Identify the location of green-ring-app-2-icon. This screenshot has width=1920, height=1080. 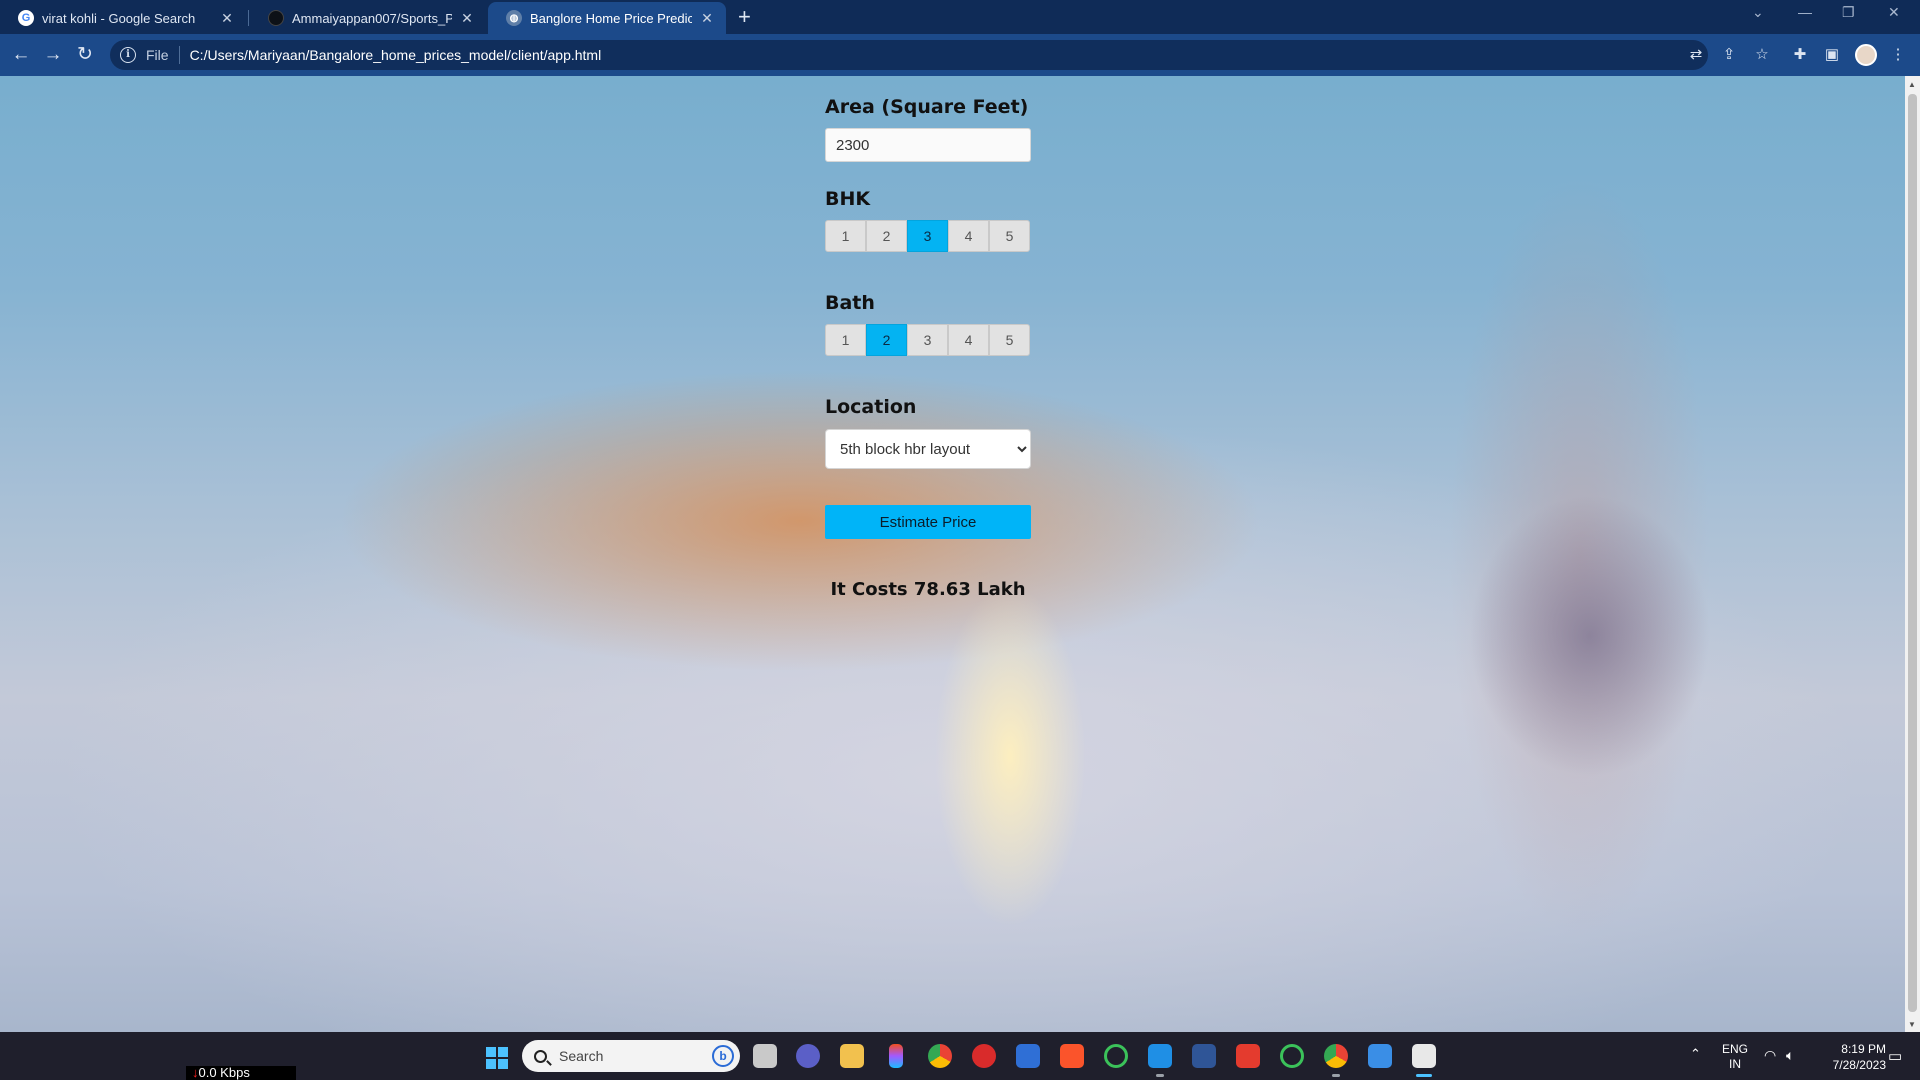
(1292, 1056).